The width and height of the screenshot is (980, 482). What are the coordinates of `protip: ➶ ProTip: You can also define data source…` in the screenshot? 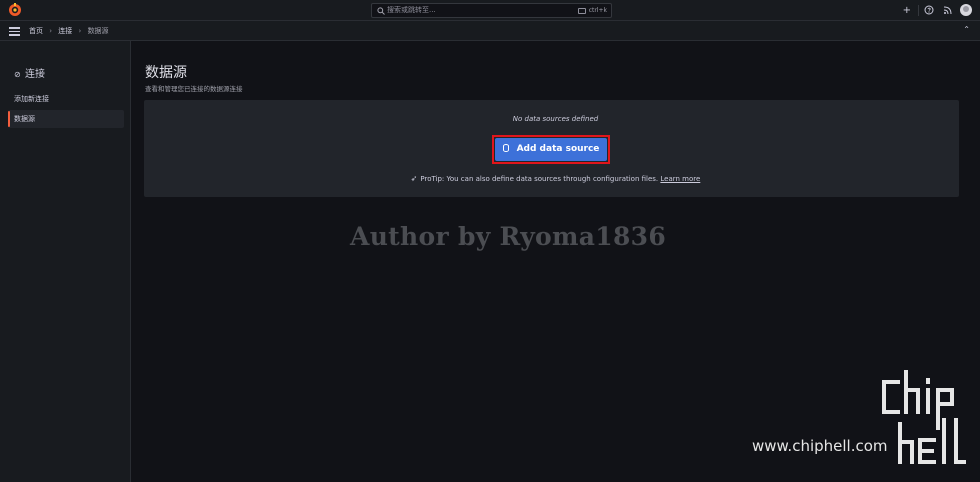 It's located at (555, 178).